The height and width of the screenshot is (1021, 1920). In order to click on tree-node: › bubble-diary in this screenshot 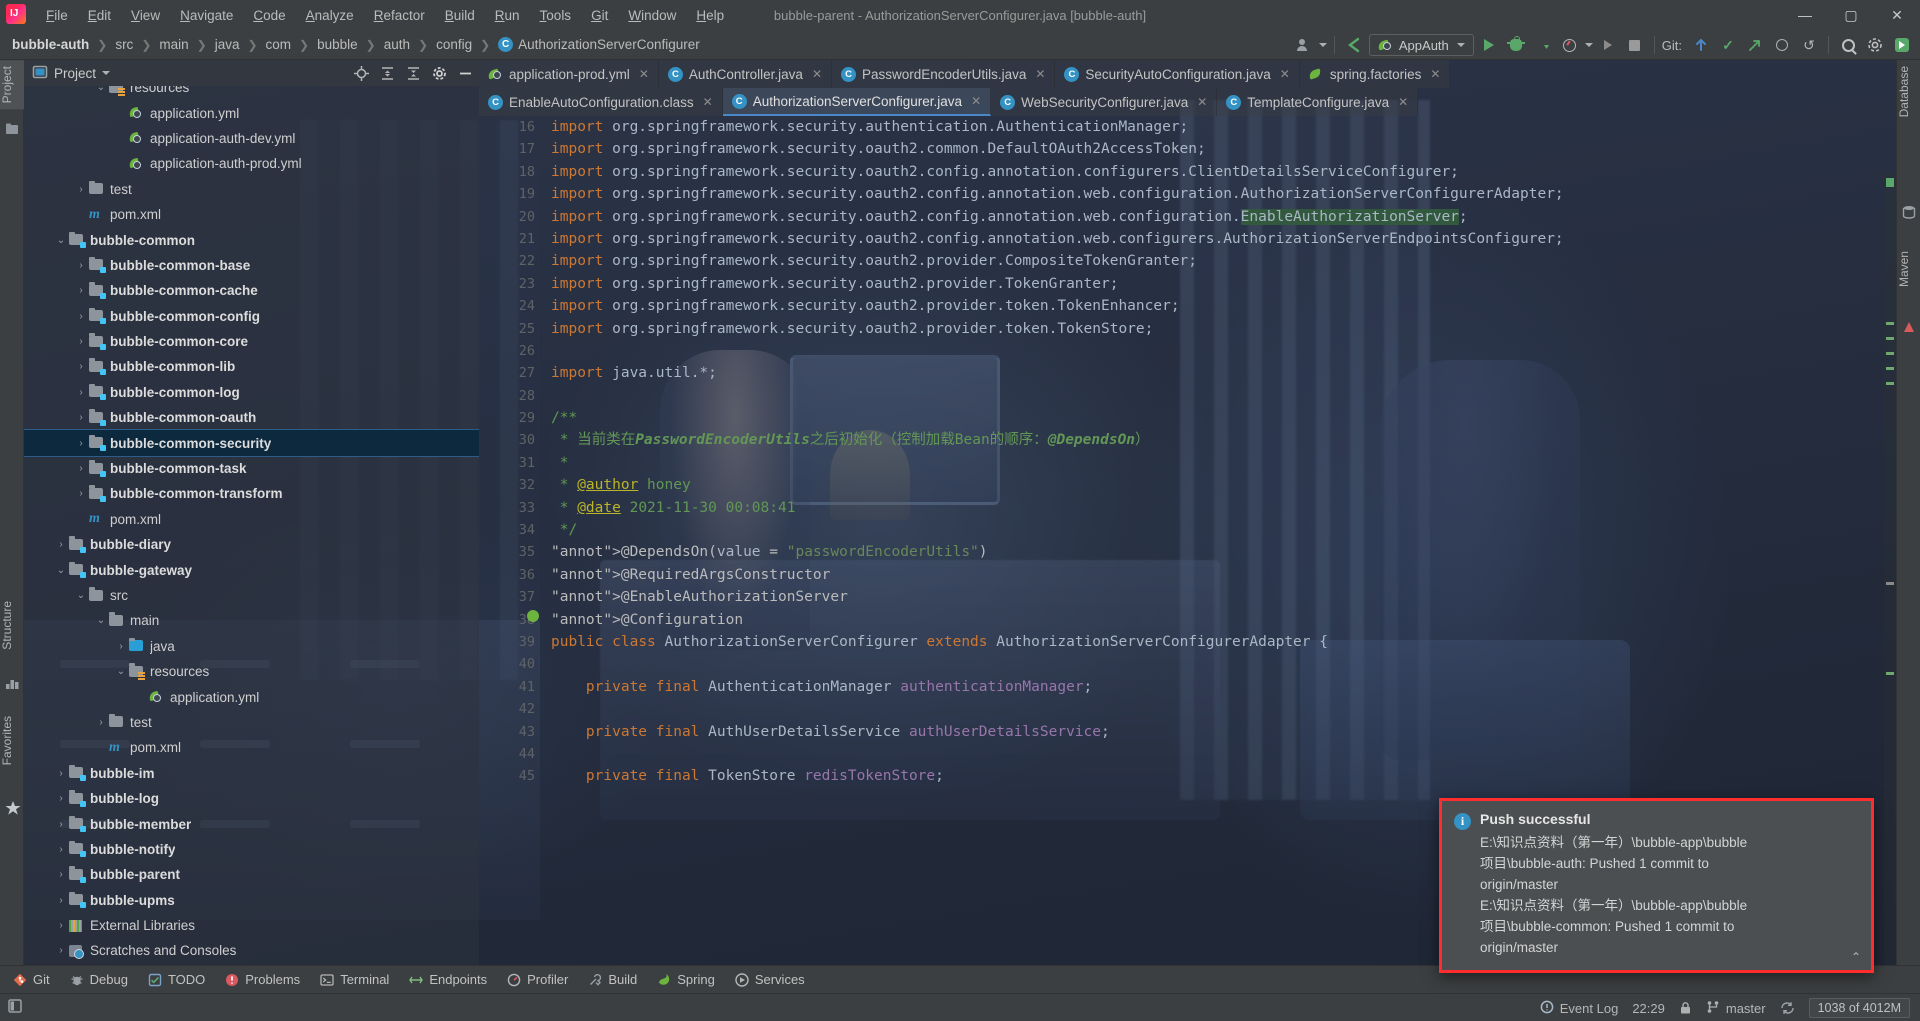, I will do `click(251, 544)`.